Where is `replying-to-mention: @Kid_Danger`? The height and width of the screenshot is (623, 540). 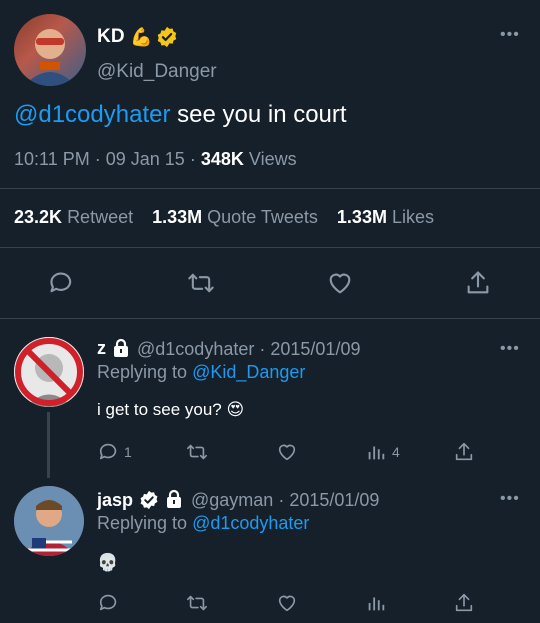
replying-to-mention: @Kid_Danger is located at coordinates (248, 372).